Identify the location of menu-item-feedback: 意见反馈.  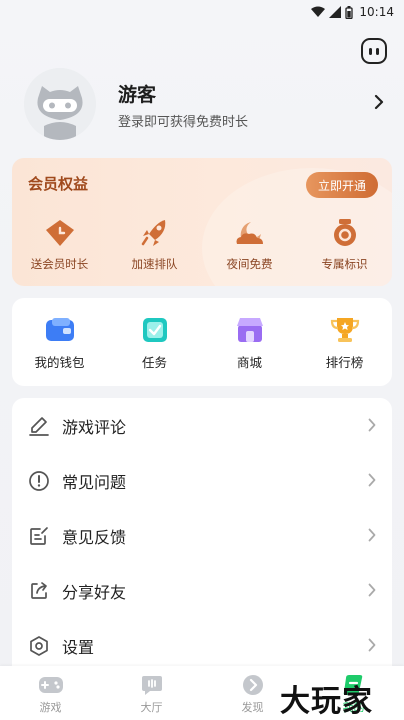
(202, 535).